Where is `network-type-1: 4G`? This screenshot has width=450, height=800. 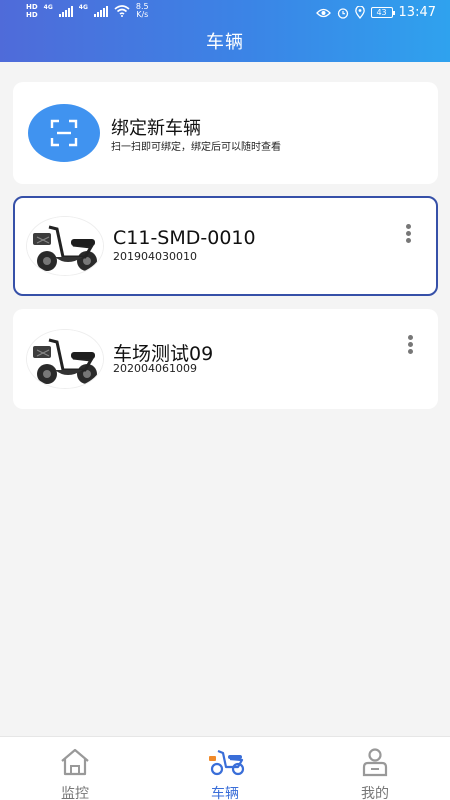
network-type-1: 4G is located at coordinates (48, 7).